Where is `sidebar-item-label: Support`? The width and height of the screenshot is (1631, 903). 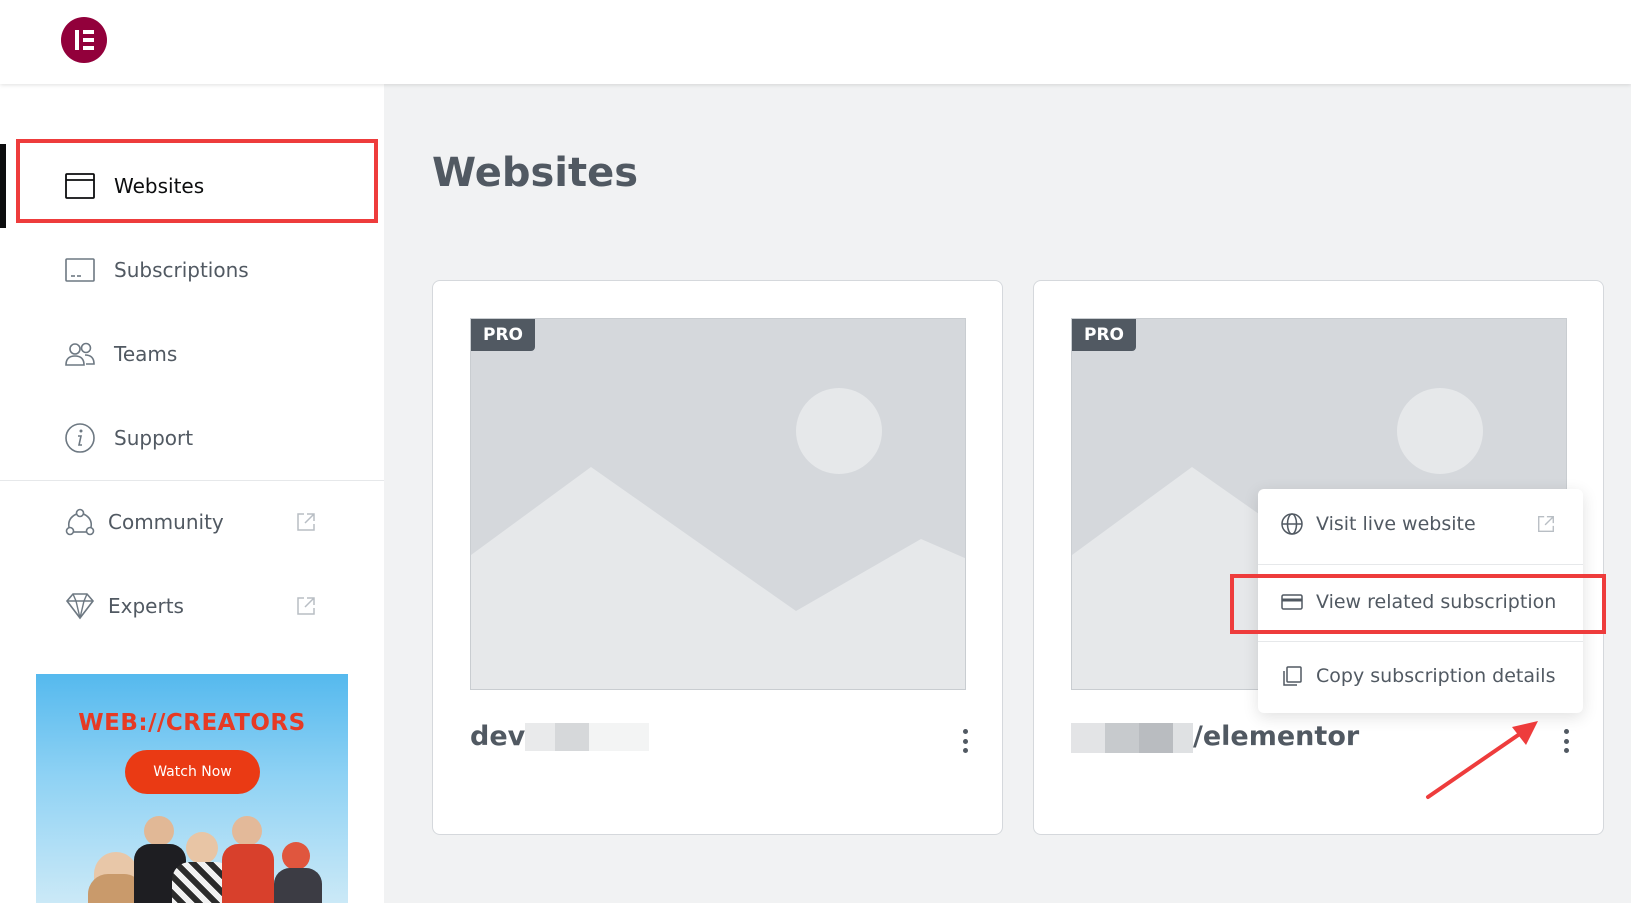 sidebar-item-label: Support is located at coordinates (154, 438).